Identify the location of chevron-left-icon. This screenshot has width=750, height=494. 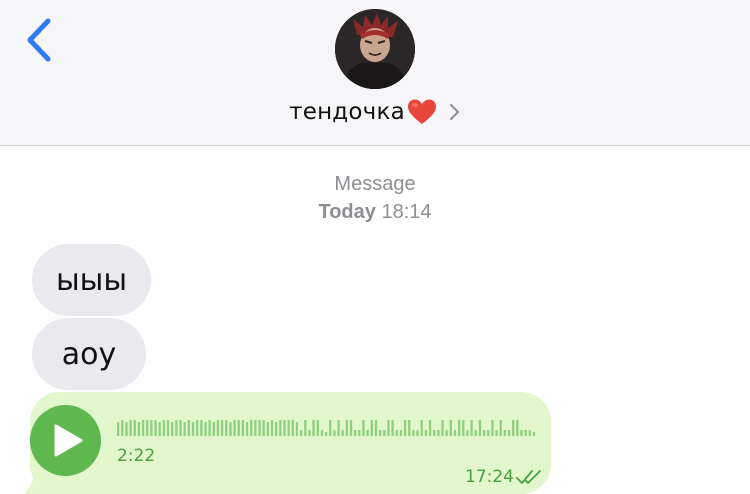
(39, 40).